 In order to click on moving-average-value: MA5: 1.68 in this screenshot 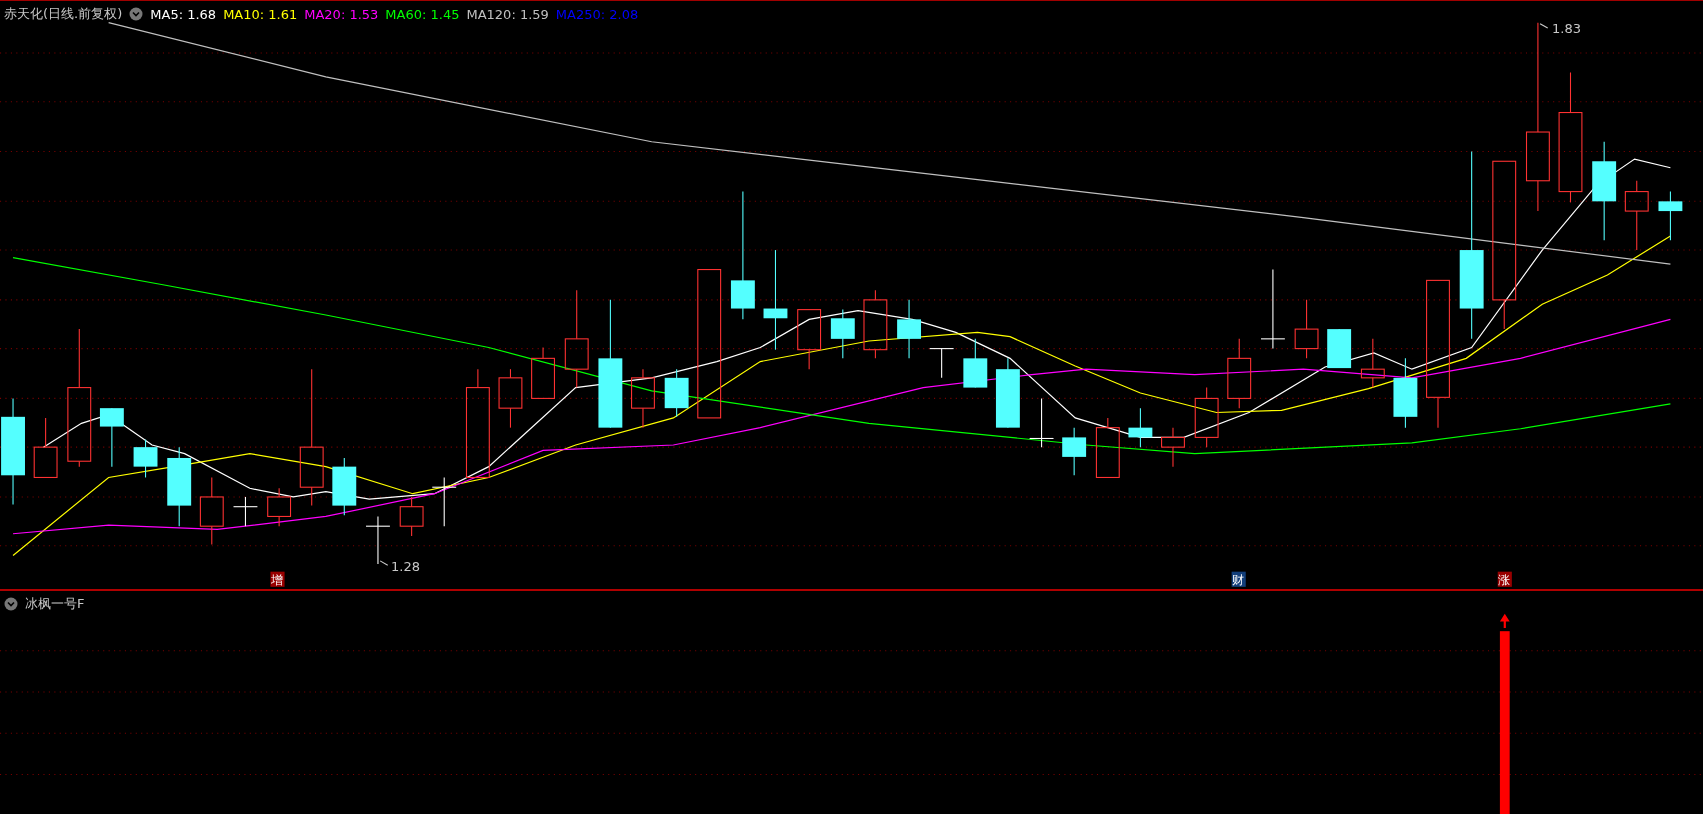, I will do `click(183, 14)`.